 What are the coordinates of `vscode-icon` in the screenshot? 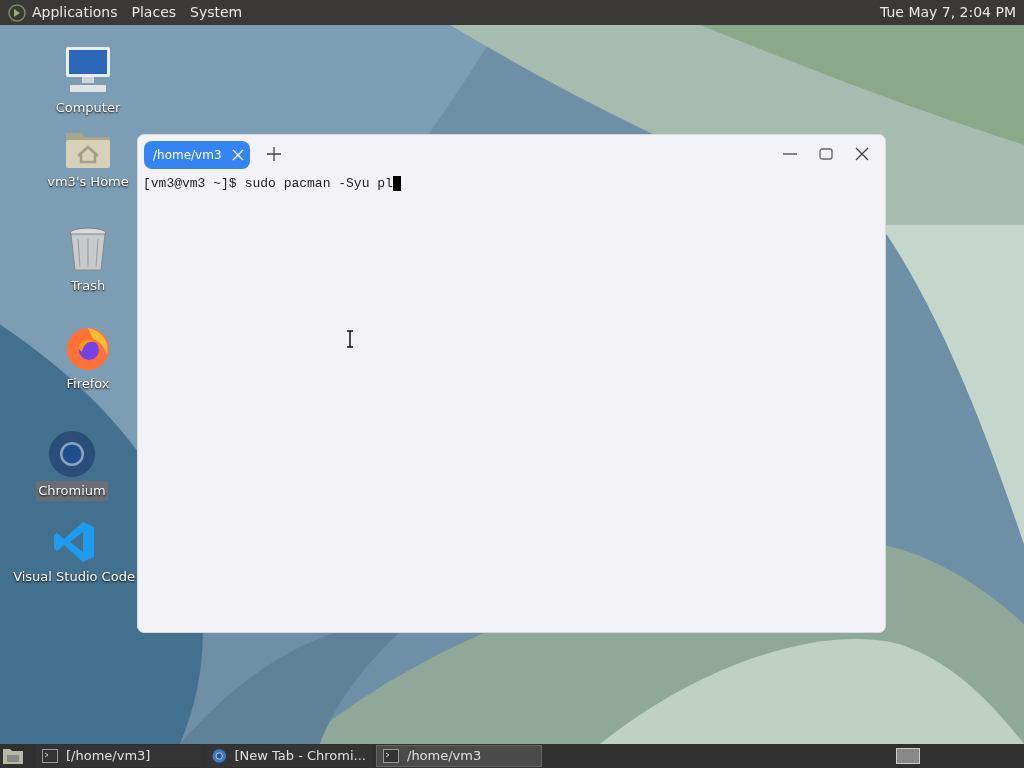 It's located at (74, 542).